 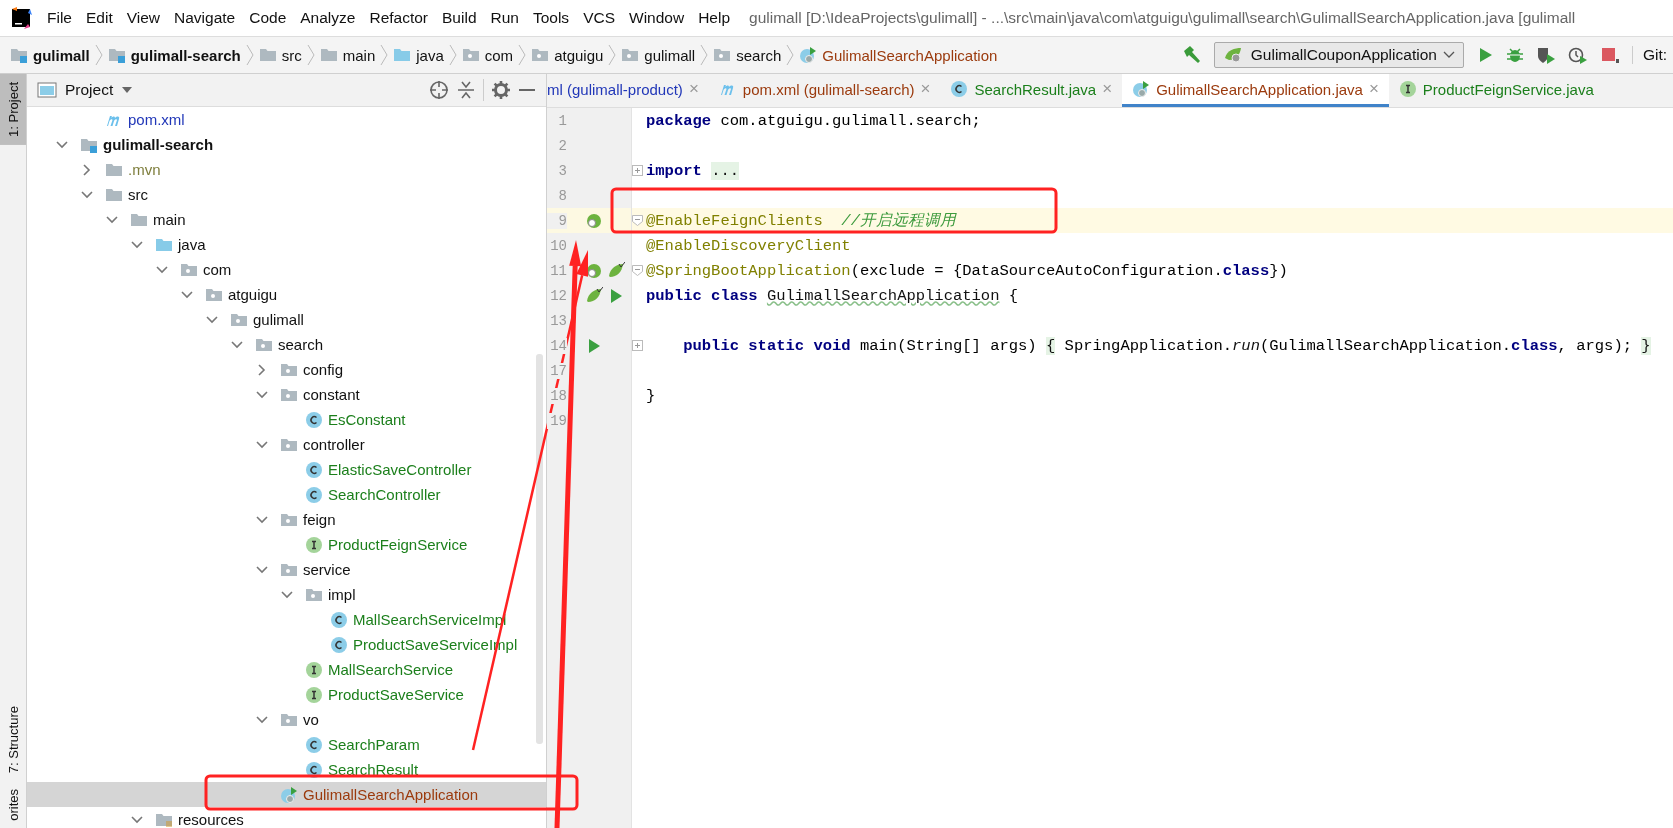 I want to click on menu-item: Code, so click(x=268, y=18).